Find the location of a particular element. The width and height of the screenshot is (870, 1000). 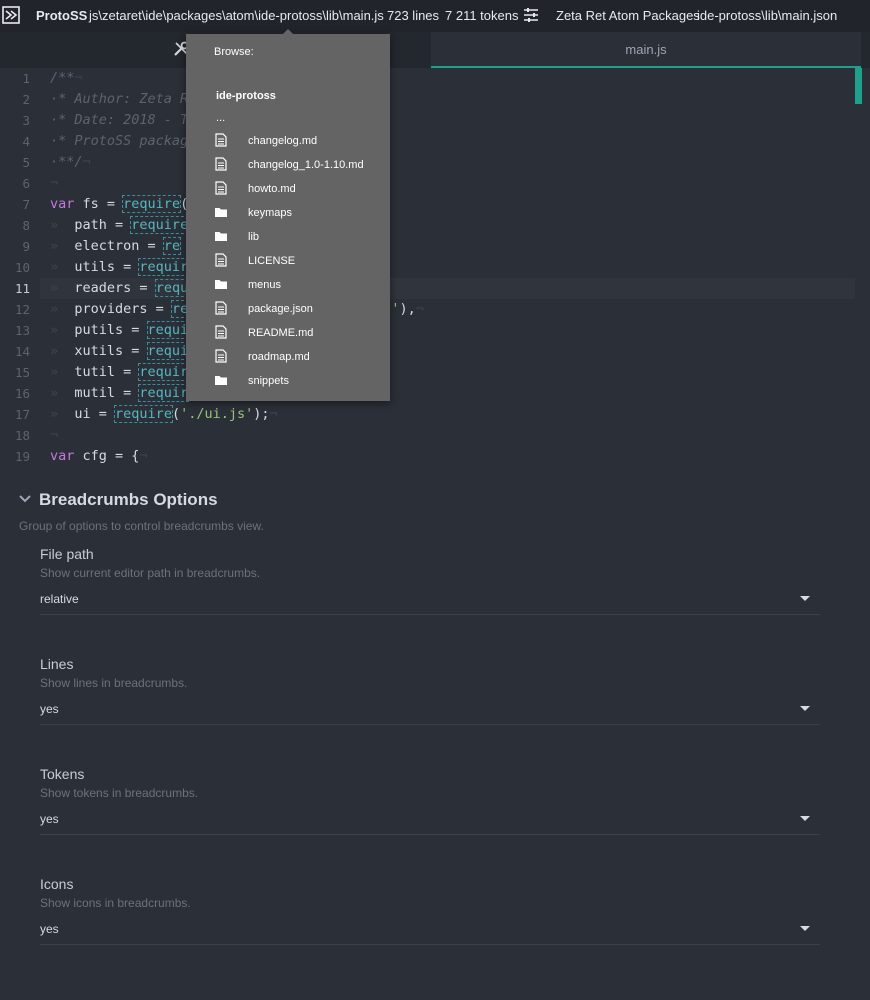

dropdown-item: changelog_1.0-1.10.md is located at coordinates (299, 165).